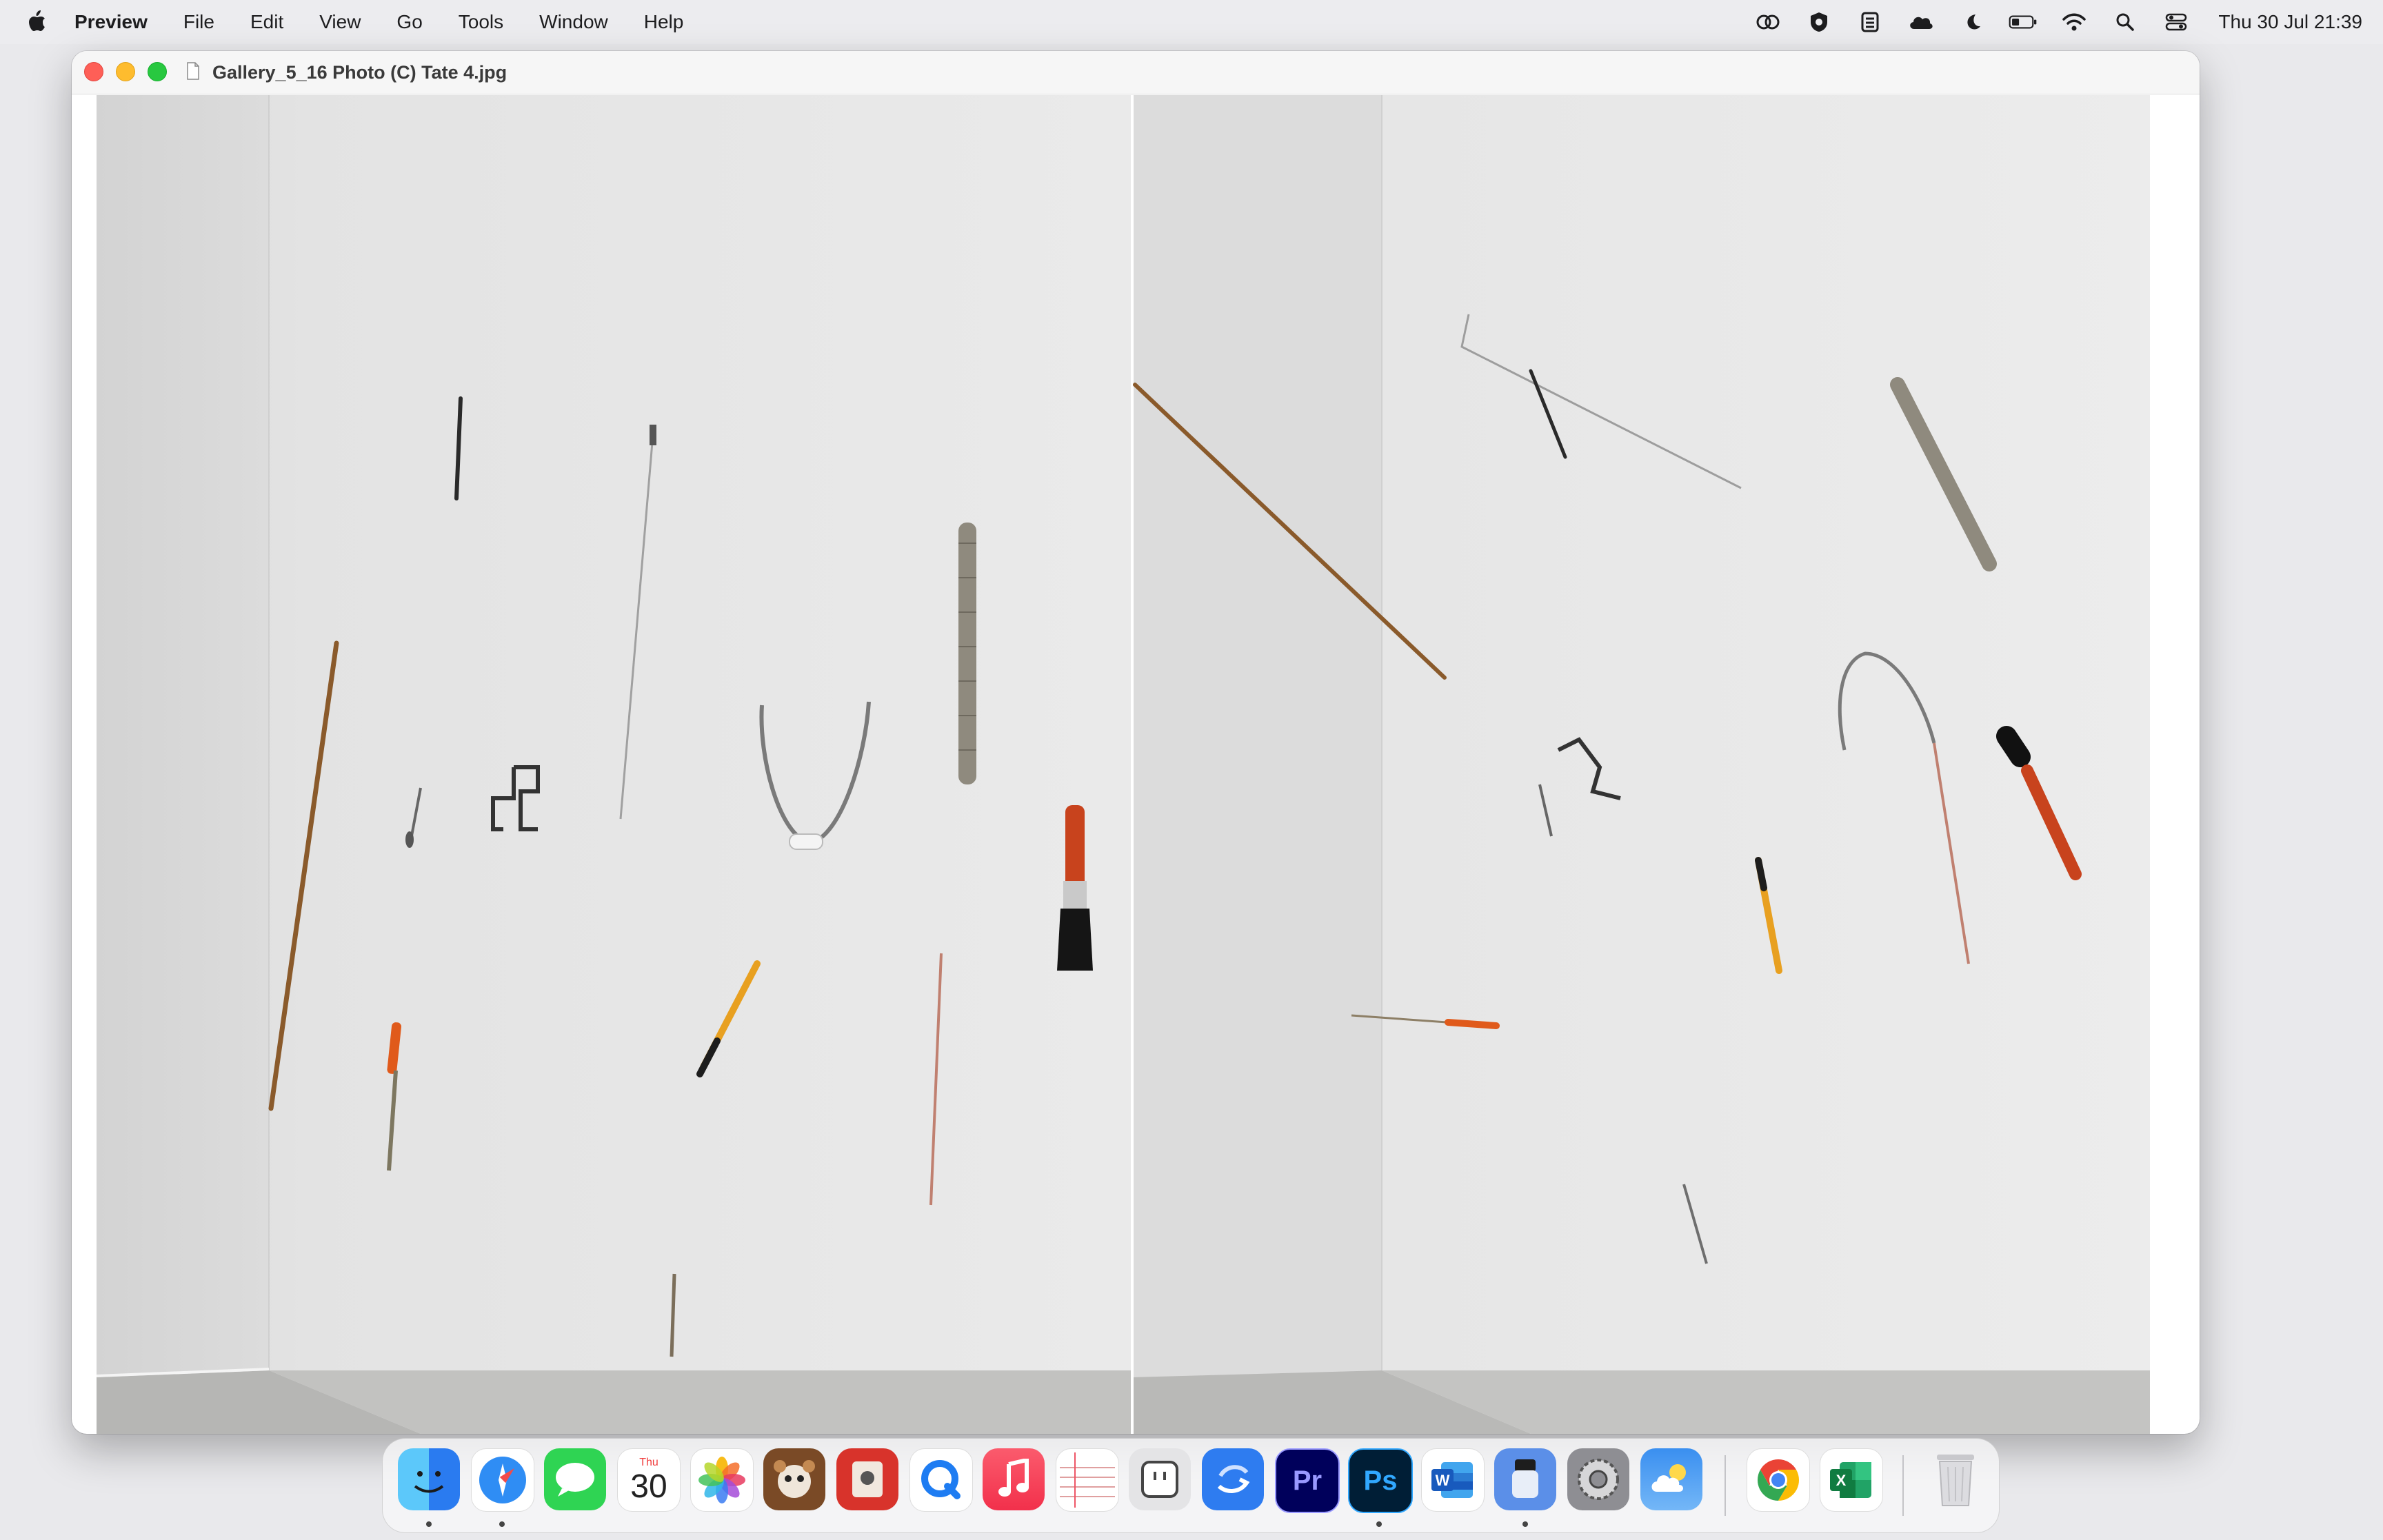  What do you see at coordinates (111, 22) in the screenshot?
I see `menu-app-name: Preview` at bounding box center [111, 22].